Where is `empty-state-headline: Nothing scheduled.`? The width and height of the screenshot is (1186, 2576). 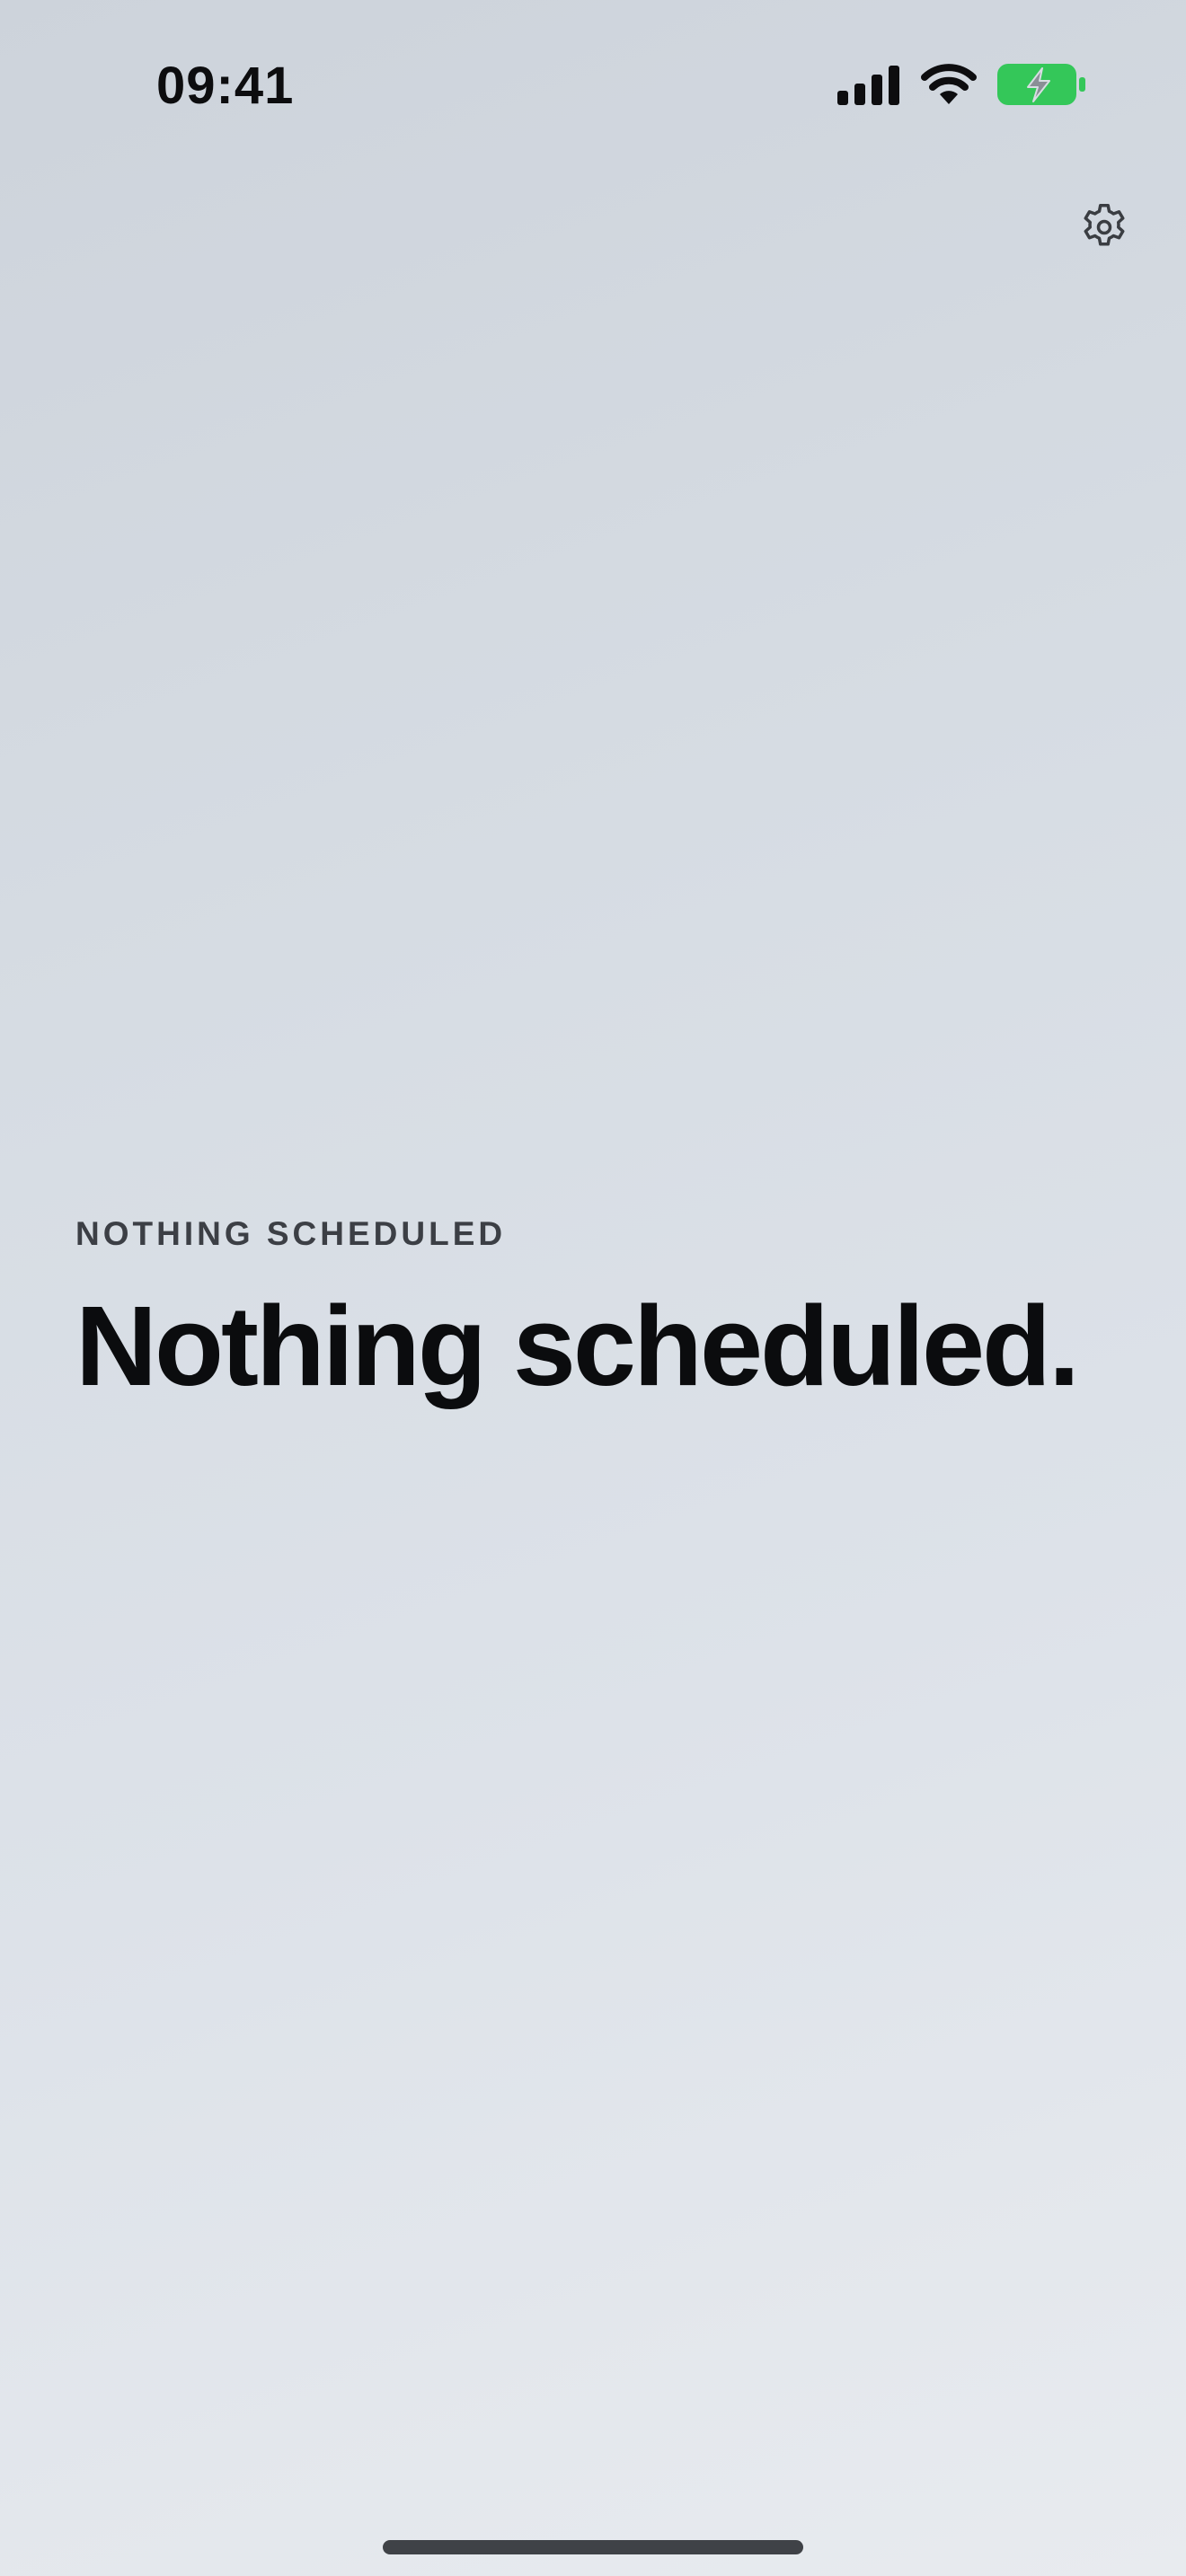
empty-state-headline: Nothing scheduled. is located at coordinates (577, 1346).